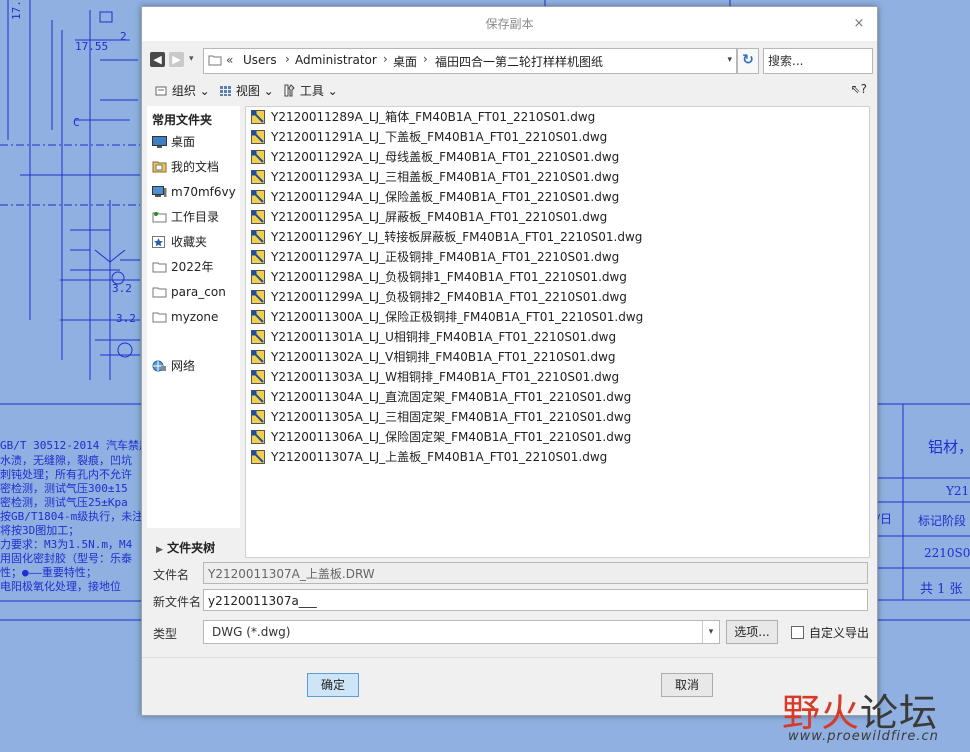  What do you see at coordinates (159, 216) in the screenshot?
I see `working-dir-icon` at bounding box center [159, 216].